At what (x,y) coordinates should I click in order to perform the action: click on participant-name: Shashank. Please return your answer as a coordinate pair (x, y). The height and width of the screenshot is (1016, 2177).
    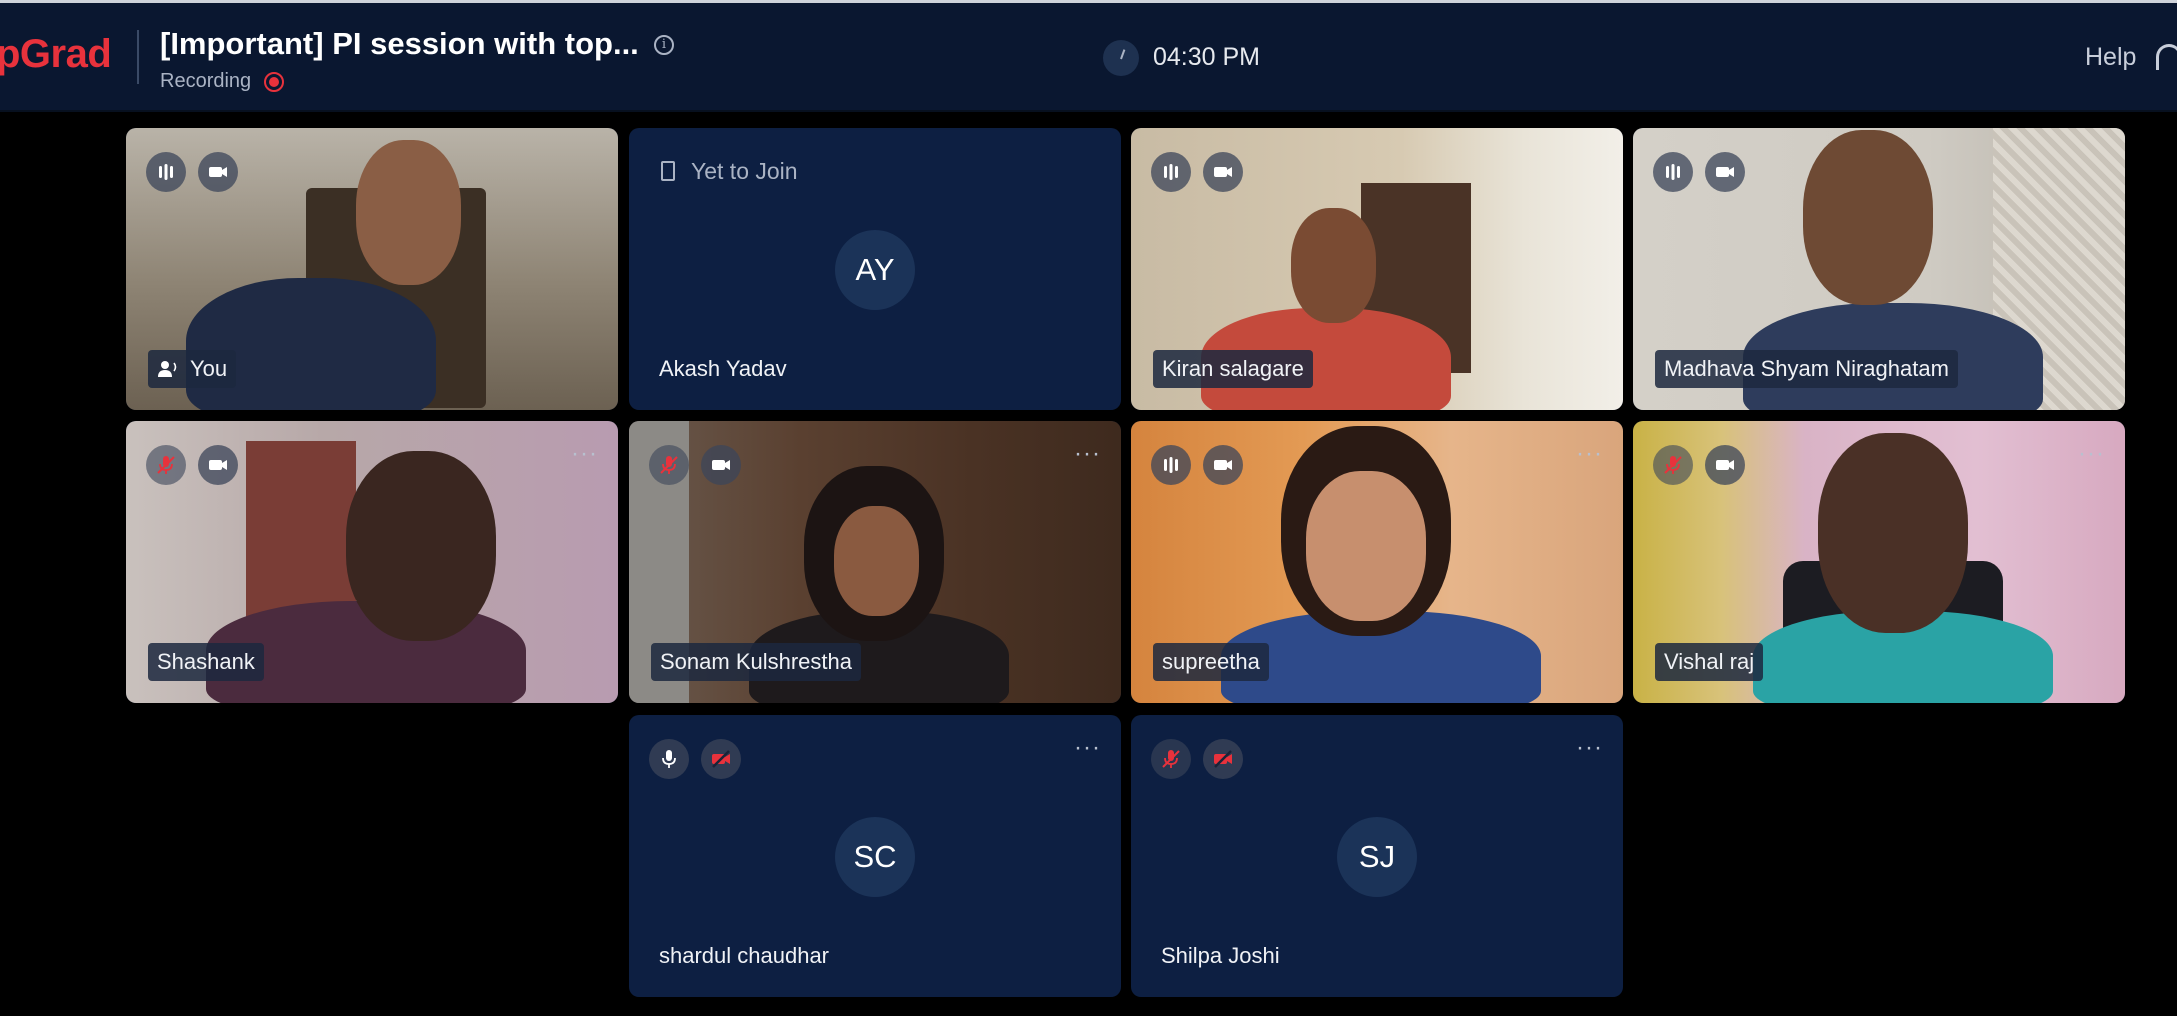
    Looking at the image, I should click on (206, 662).